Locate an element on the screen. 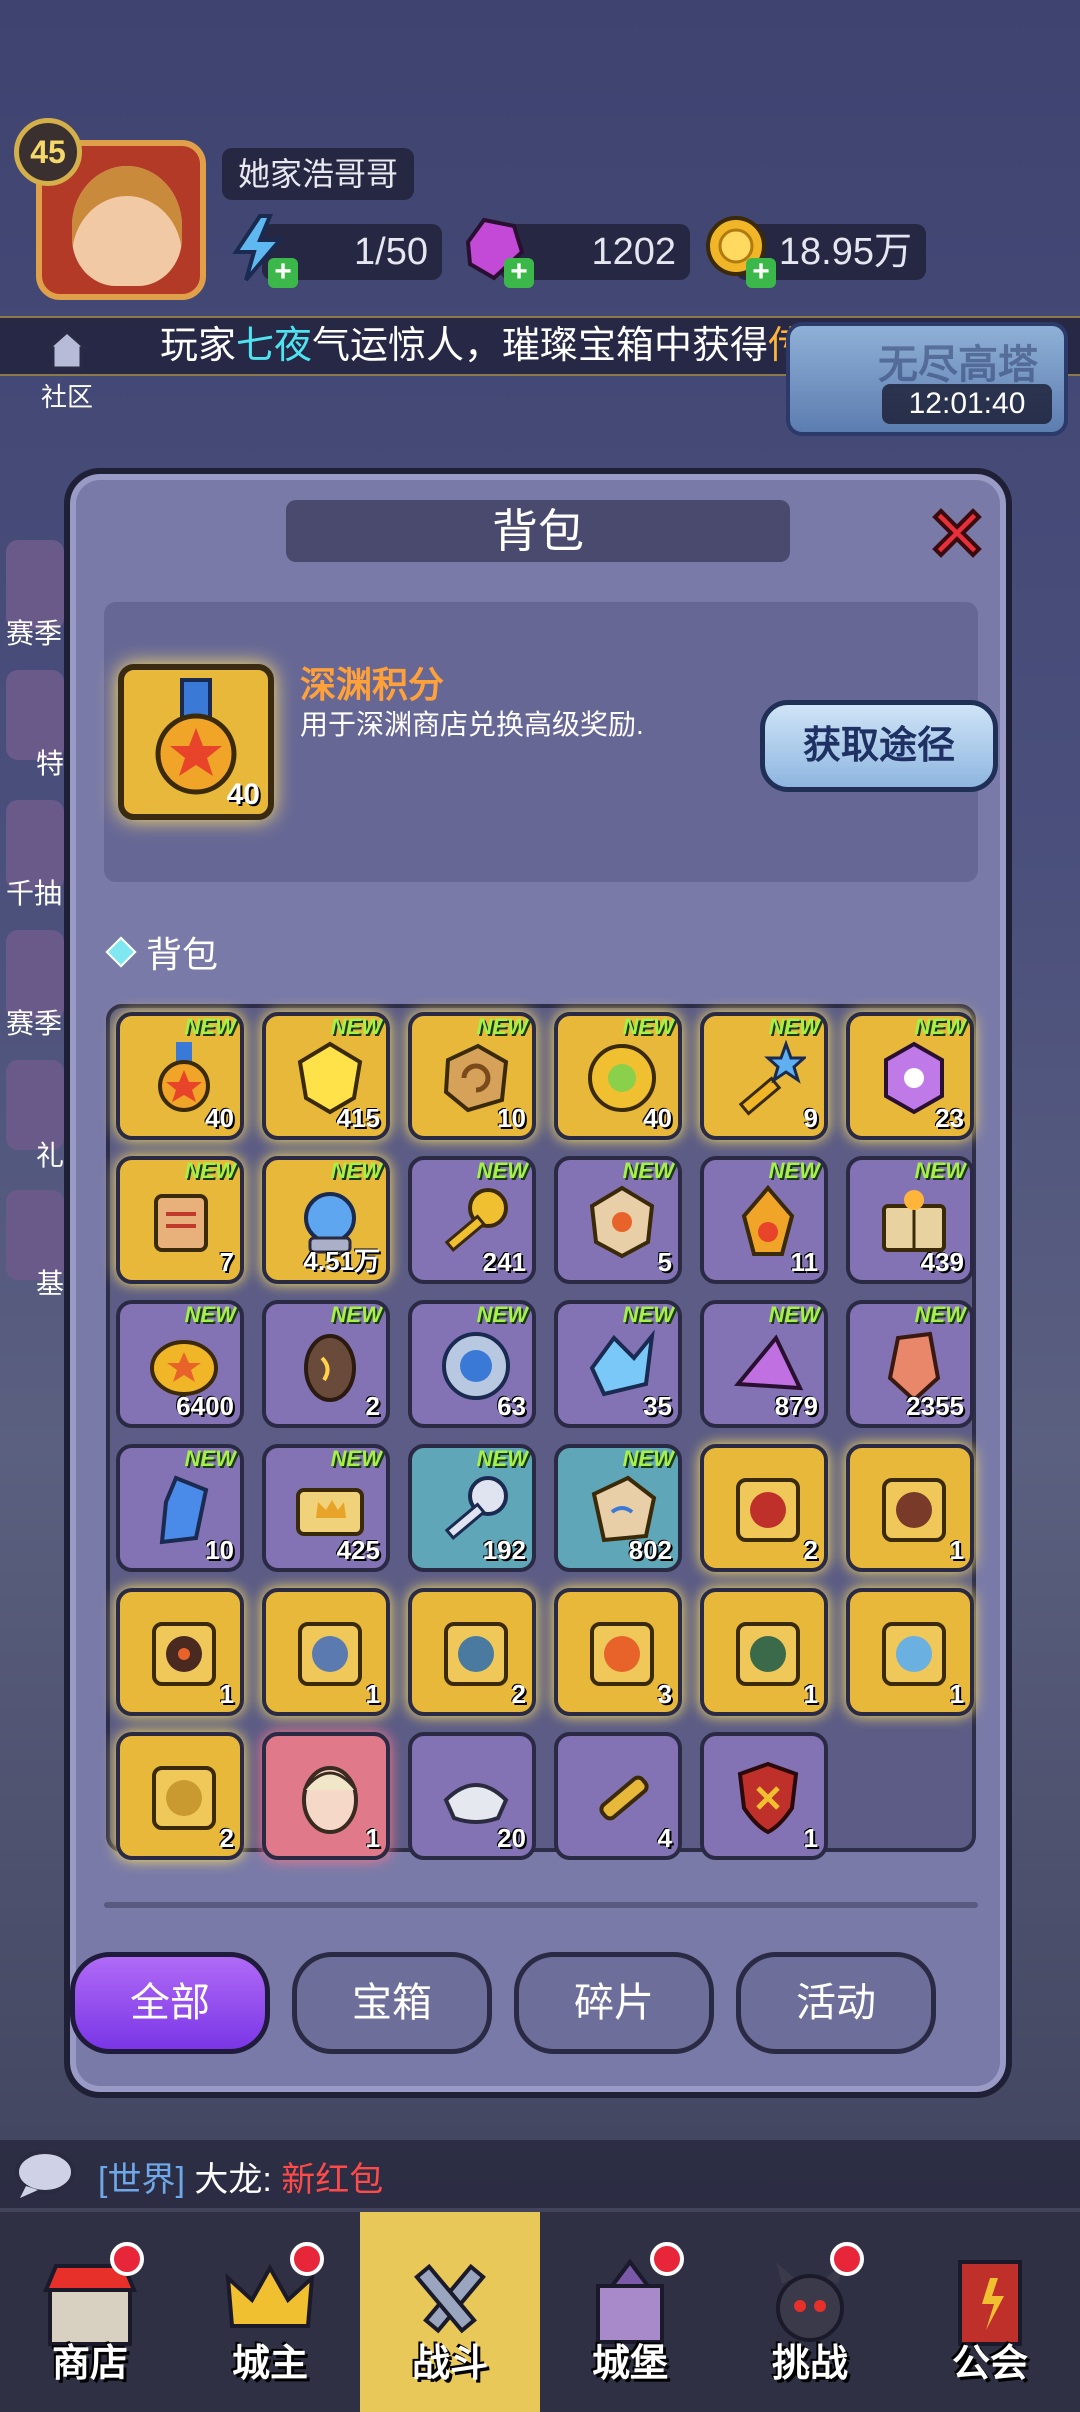 This screenshot has height=2412, width=1080. inventory-slot: NEW 415 is located at coordinates (326, 1076).